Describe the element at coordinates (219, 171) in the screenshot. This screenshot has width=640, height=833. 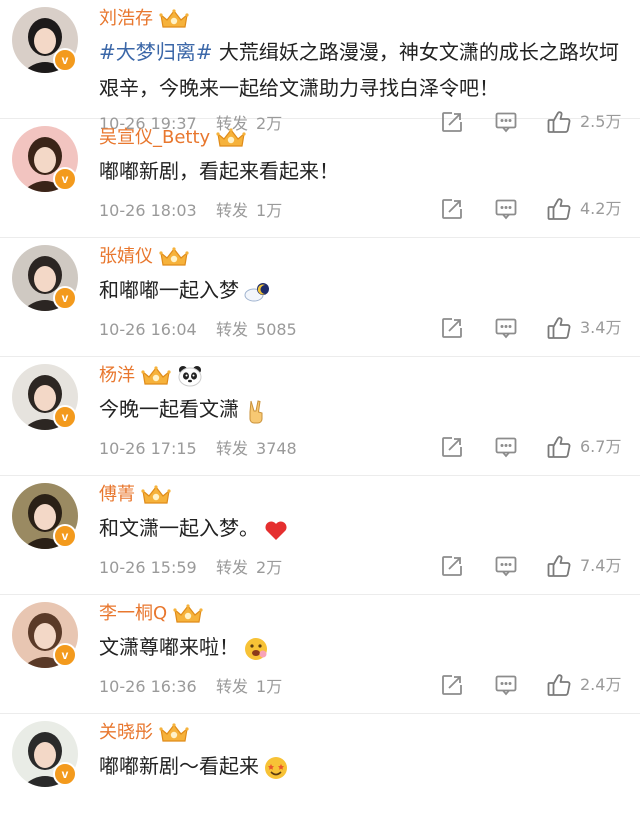
I see `comment-body: 嘟嘟新剧，看起来看起来！` at that location.